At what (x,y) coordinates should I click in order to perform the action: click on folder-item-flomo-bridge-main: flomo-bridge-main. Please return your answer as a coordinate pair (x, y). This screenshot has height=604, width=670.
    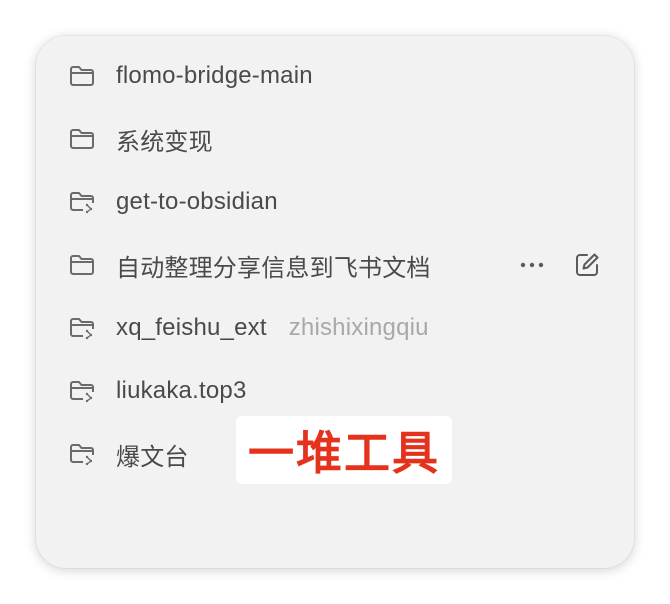
    Looking at the image, I should click on (335, 76).